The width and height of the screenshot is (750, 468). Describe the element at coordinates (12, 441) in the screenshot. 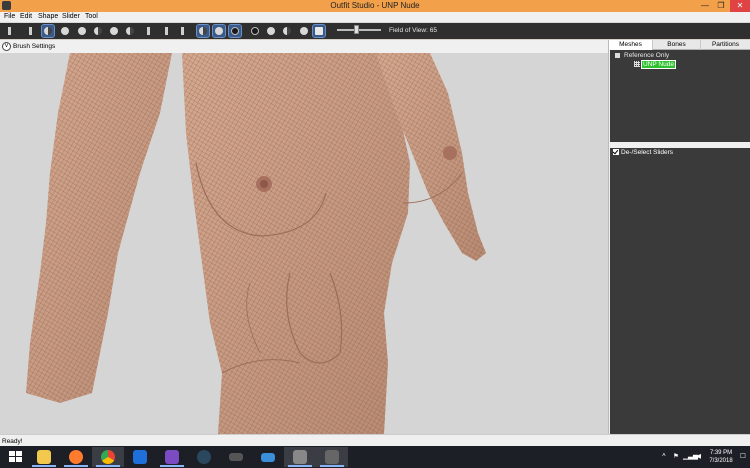

I see `status-text: Ready!` at that location.